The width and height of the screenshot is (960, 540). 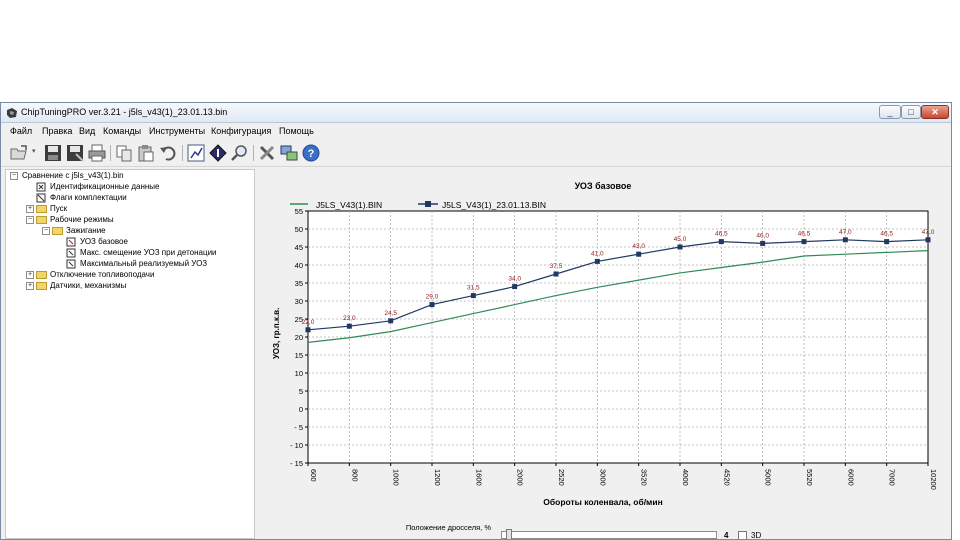 I want to click on x-tick-label: 3520, so click(x=644, y=477).